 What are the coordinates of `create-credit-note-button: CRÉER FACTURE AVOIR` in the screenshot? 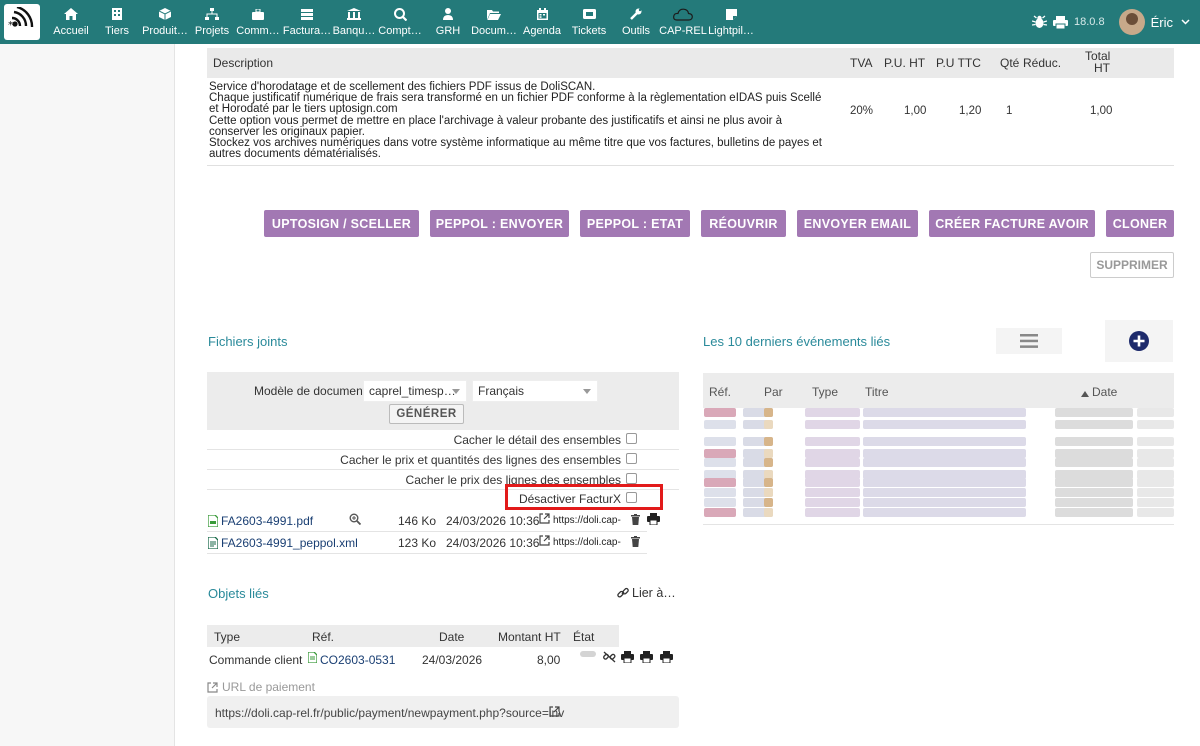 It's located at (1012, 223).